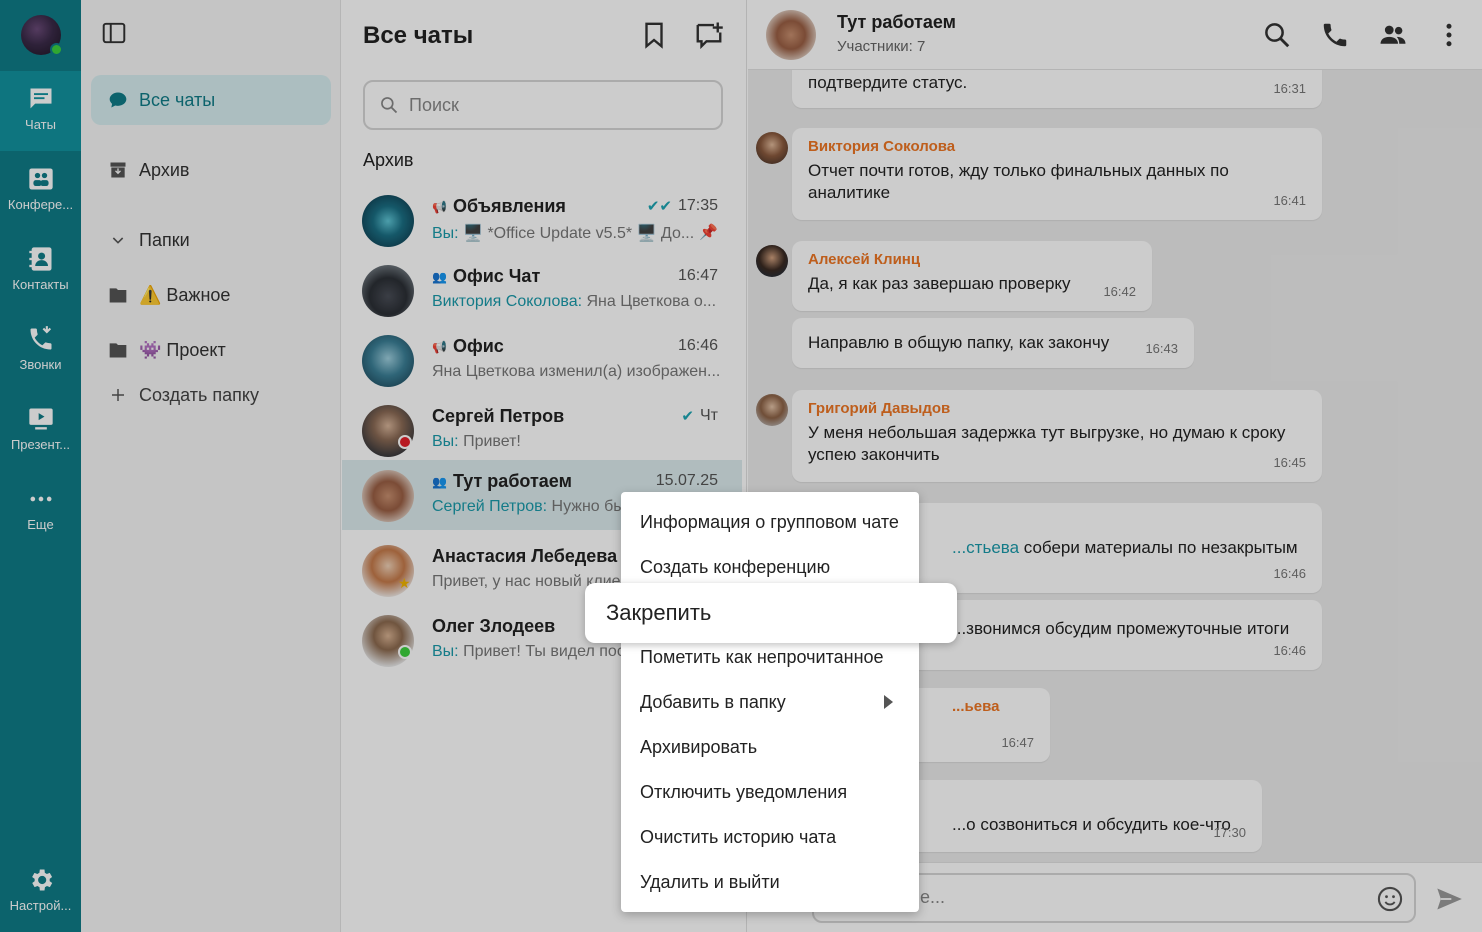  I want to click on menu-item-archive: Архивировать, so click(770, 747).